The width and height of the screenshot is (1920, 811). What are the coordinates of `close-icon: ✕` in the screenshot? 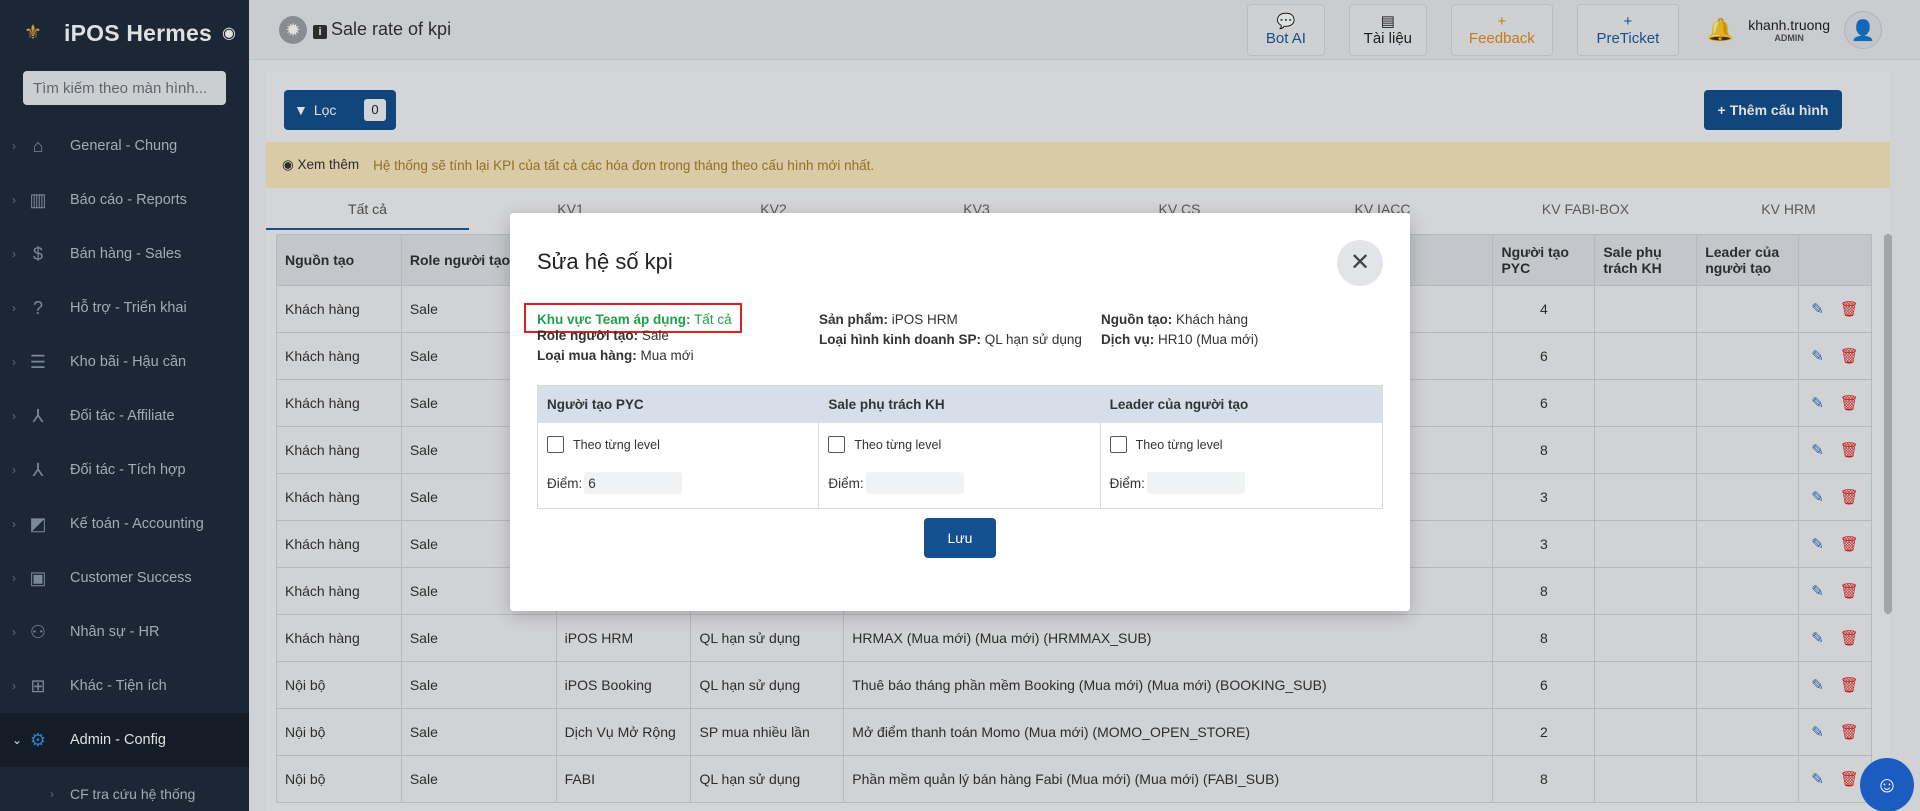 It's located at (1360, 262).